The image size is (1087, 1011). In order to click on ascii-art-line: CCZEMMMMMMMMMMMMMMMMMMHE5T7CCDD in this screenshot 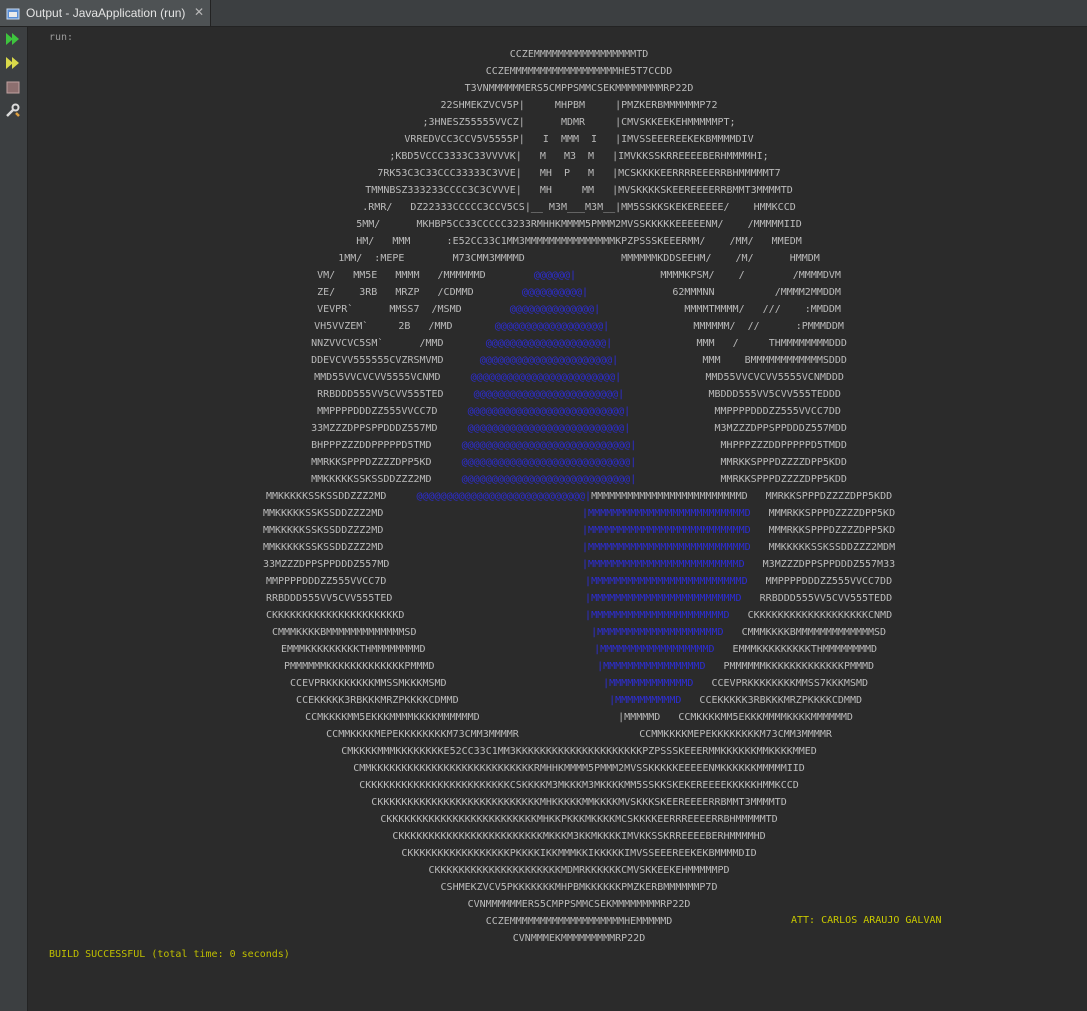, I will do `click(579, 71)`.